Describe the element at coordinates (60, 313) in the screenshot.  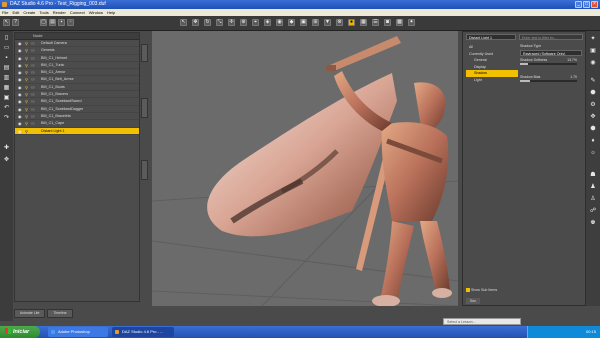
I see `tab-timeline: Timeline` at that location.